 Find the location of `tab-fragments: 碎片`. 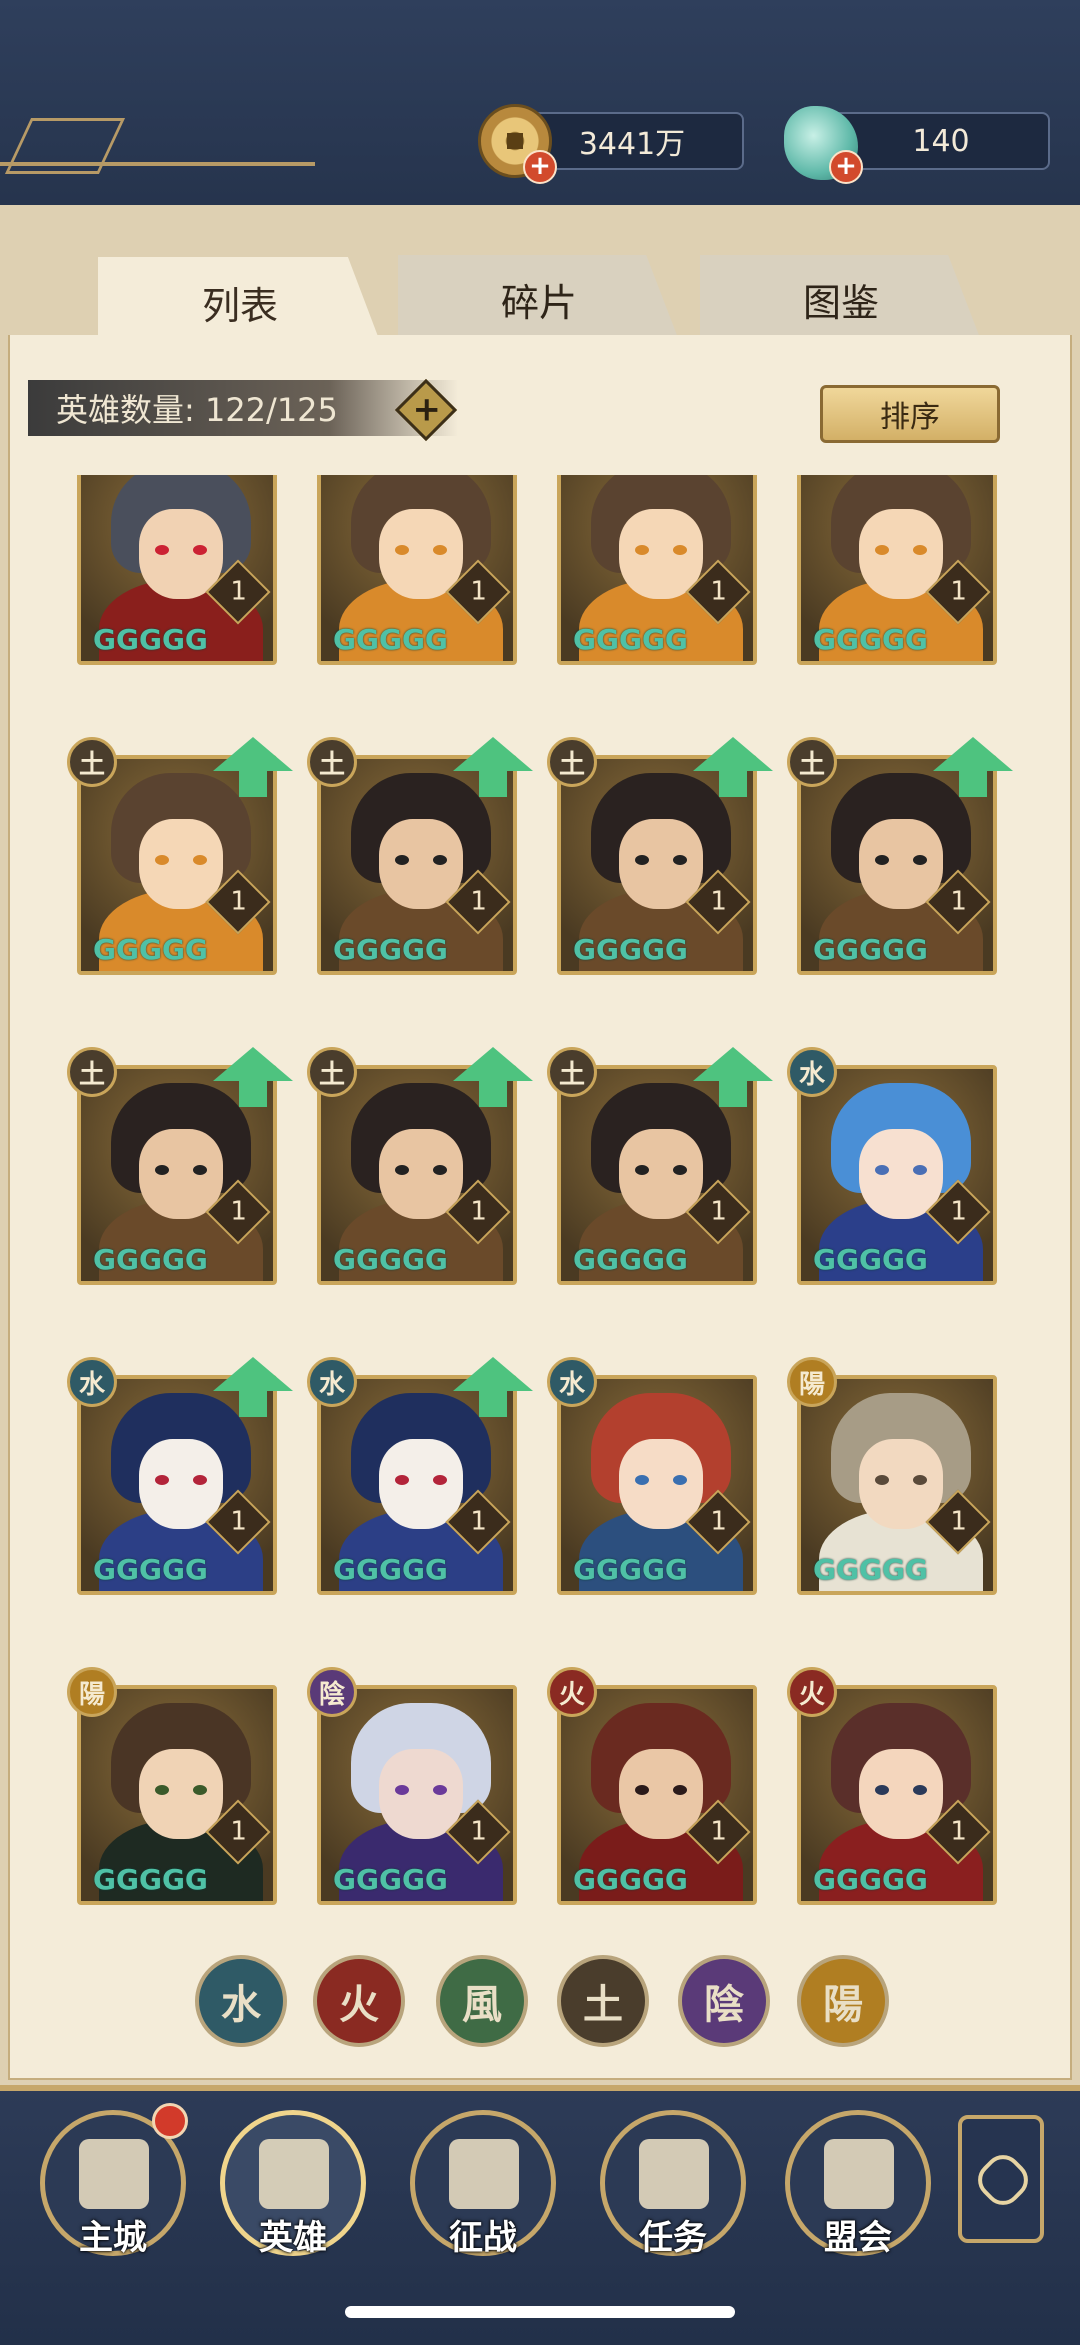

tab-fragments: 碎片 is located at coordinates (539, 299).